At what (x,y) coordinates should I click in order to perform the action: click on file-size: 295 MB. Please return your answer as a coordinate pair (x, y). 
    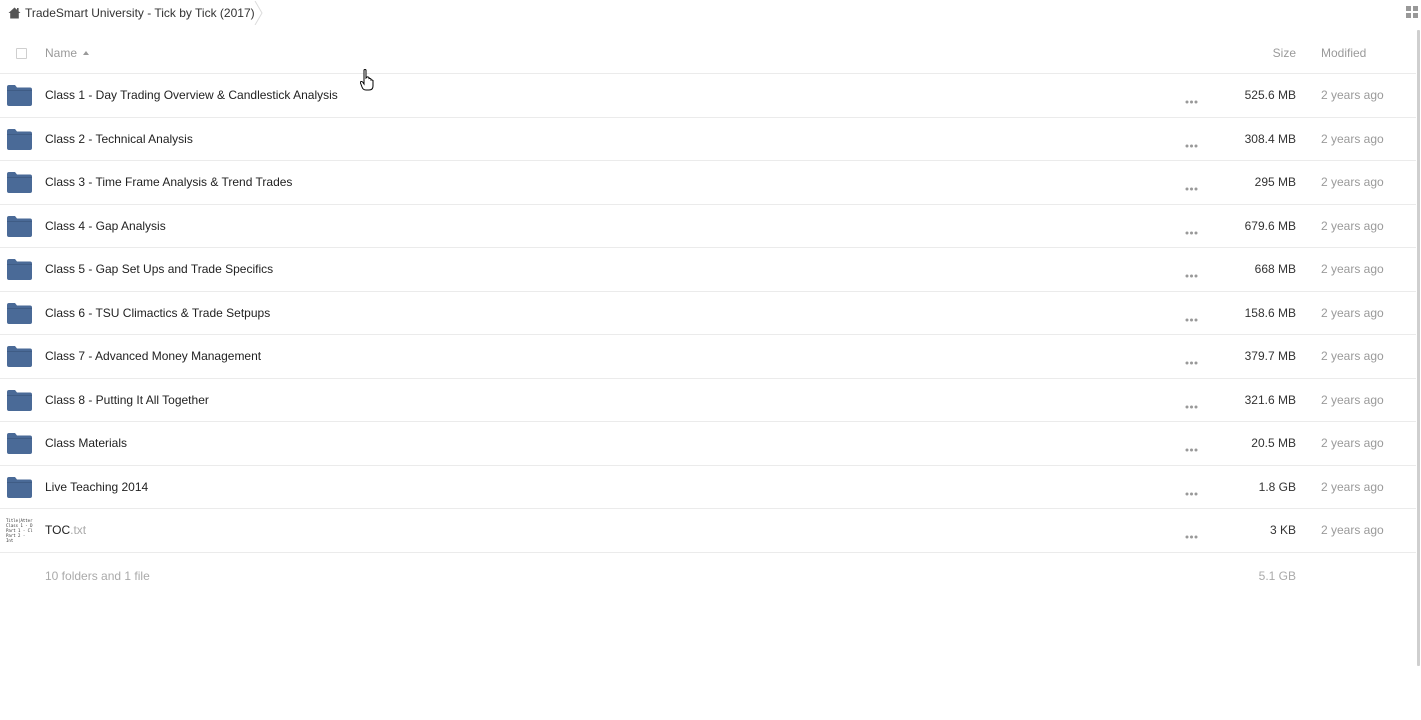
    Looking at the image, I should click on (1275, 182).